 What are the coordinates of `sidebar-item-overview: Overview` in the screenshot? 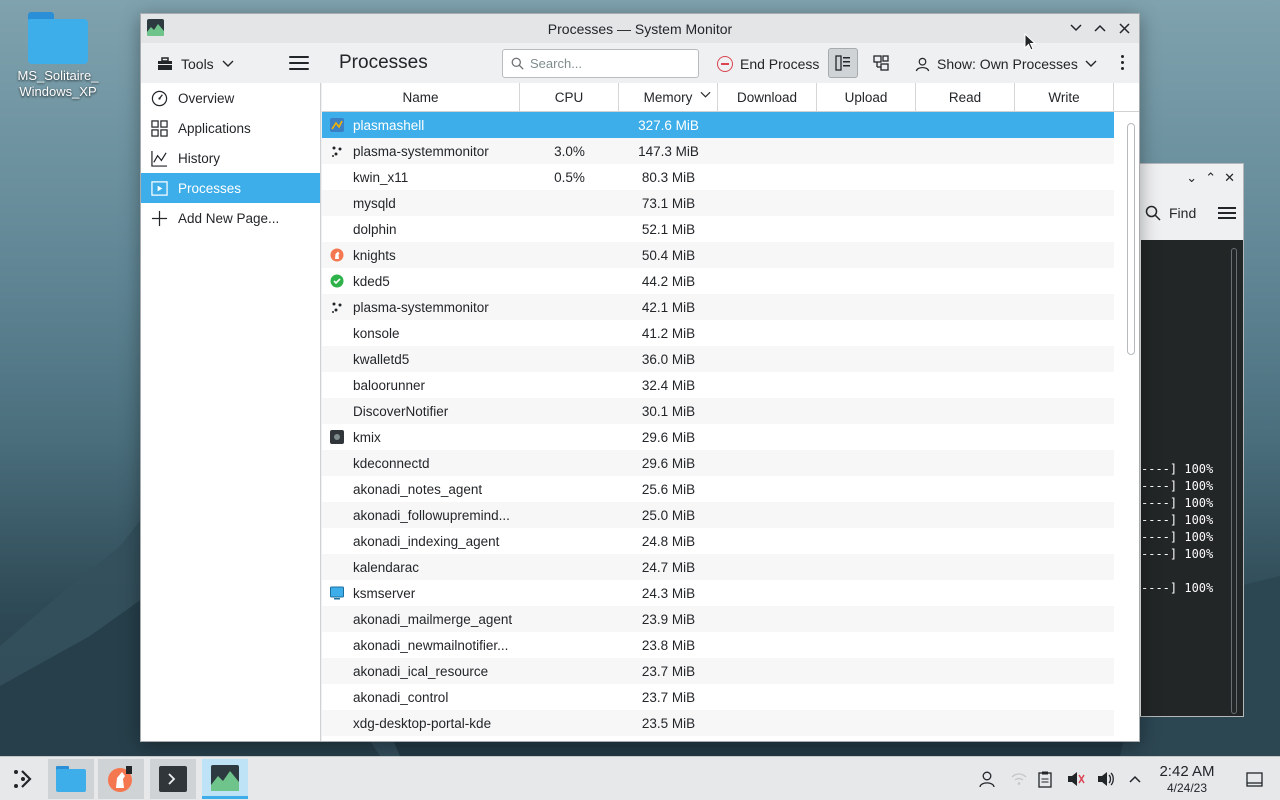 It's located at (230, 98).